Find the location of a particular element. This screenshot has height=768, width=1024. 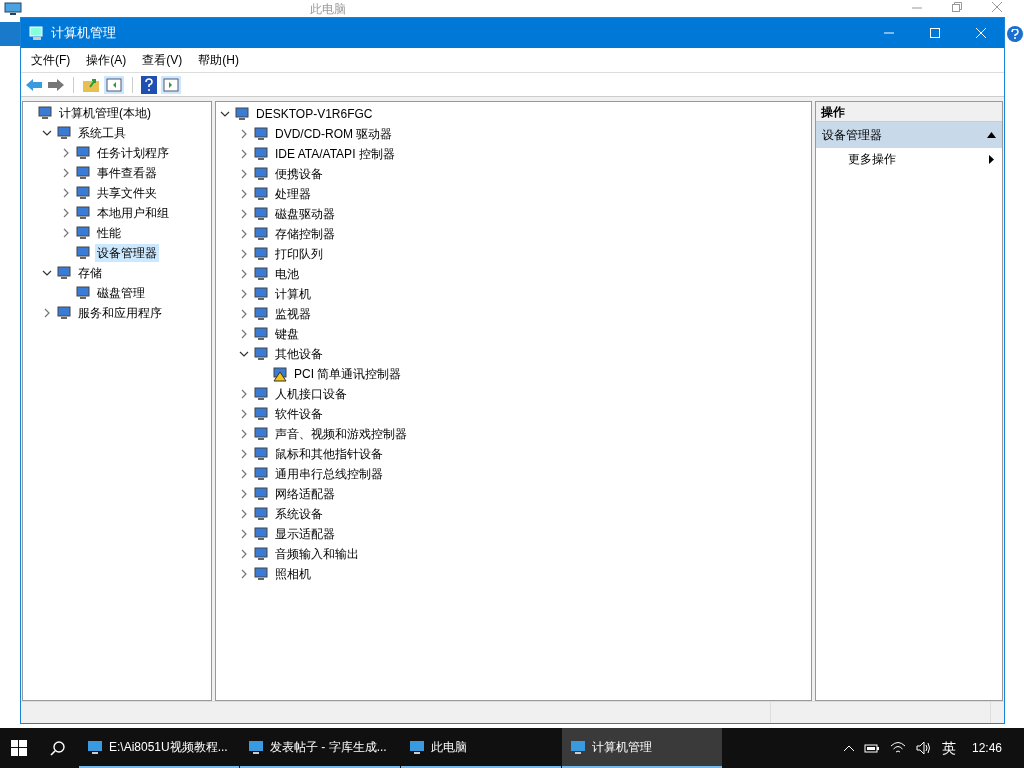

tree-item: PCI 简单通讯控制器 is located at coordinates (348, 374).